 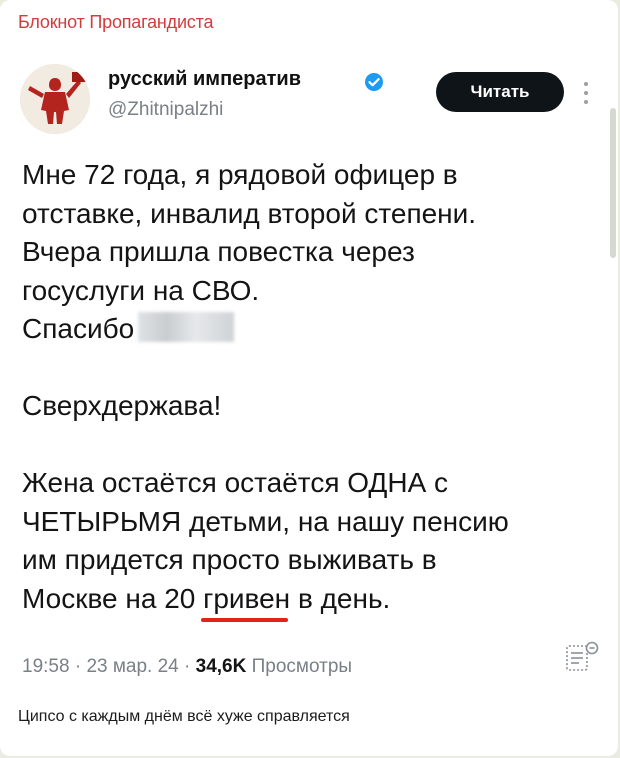 I want to click on underlined-word: гривен, so click(x=246, y=602).